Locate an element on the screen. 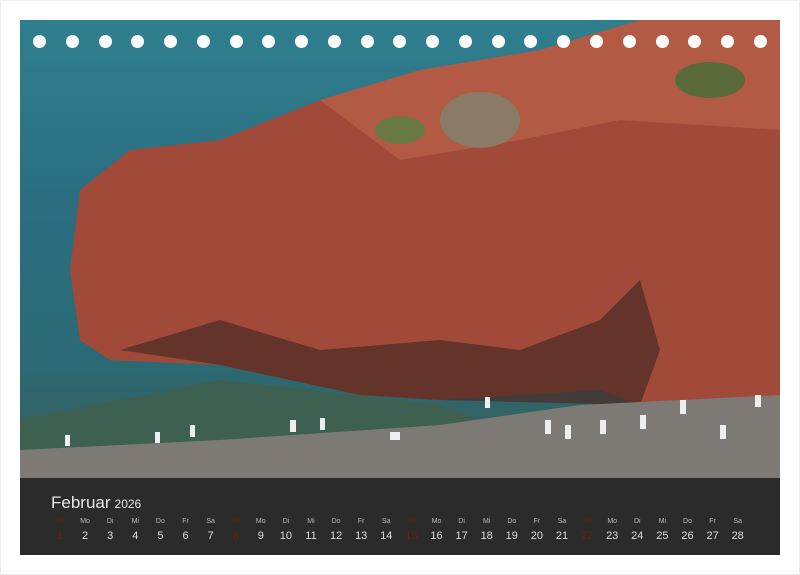 Image resolution: width=800 pixels, height=575 pixels. day-number: 10 is located at coordinates (286, 536).